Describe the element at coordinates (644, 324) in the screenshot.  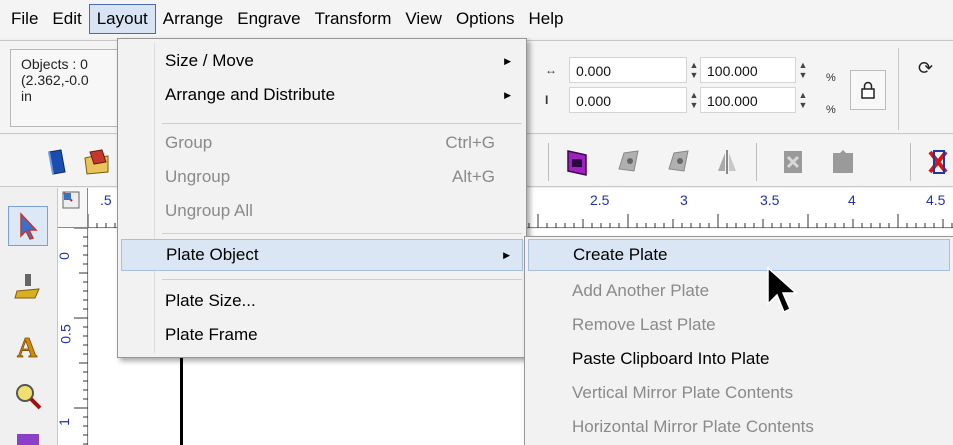
I see `menu-item-label: Remove Last Plate` at that location.